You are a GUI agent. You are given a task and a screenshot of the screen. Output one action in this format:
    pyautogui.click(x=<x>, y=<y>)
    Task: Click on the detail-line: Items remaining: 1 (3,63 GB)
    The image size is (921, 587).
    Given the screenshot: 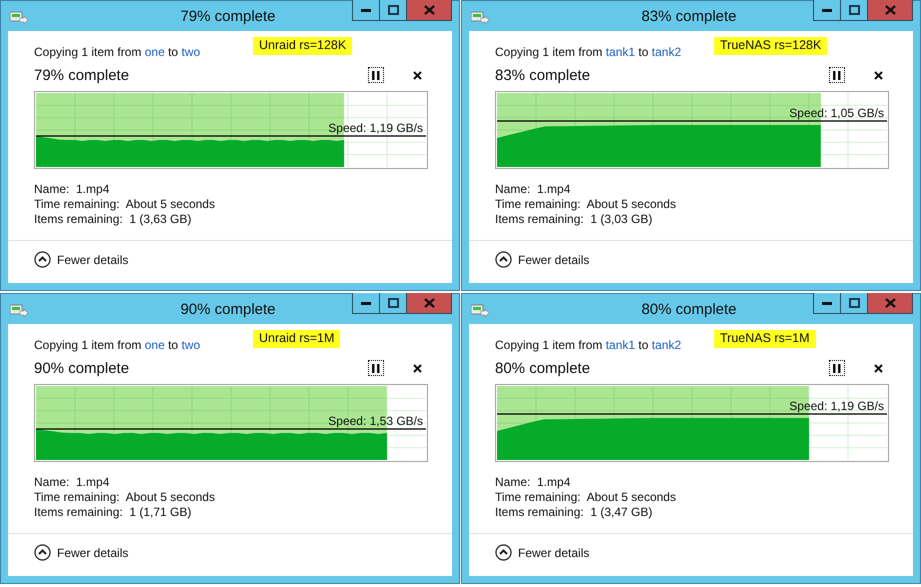 What is the action you would take?
    pyautogui.click(x=113, y=219)
    